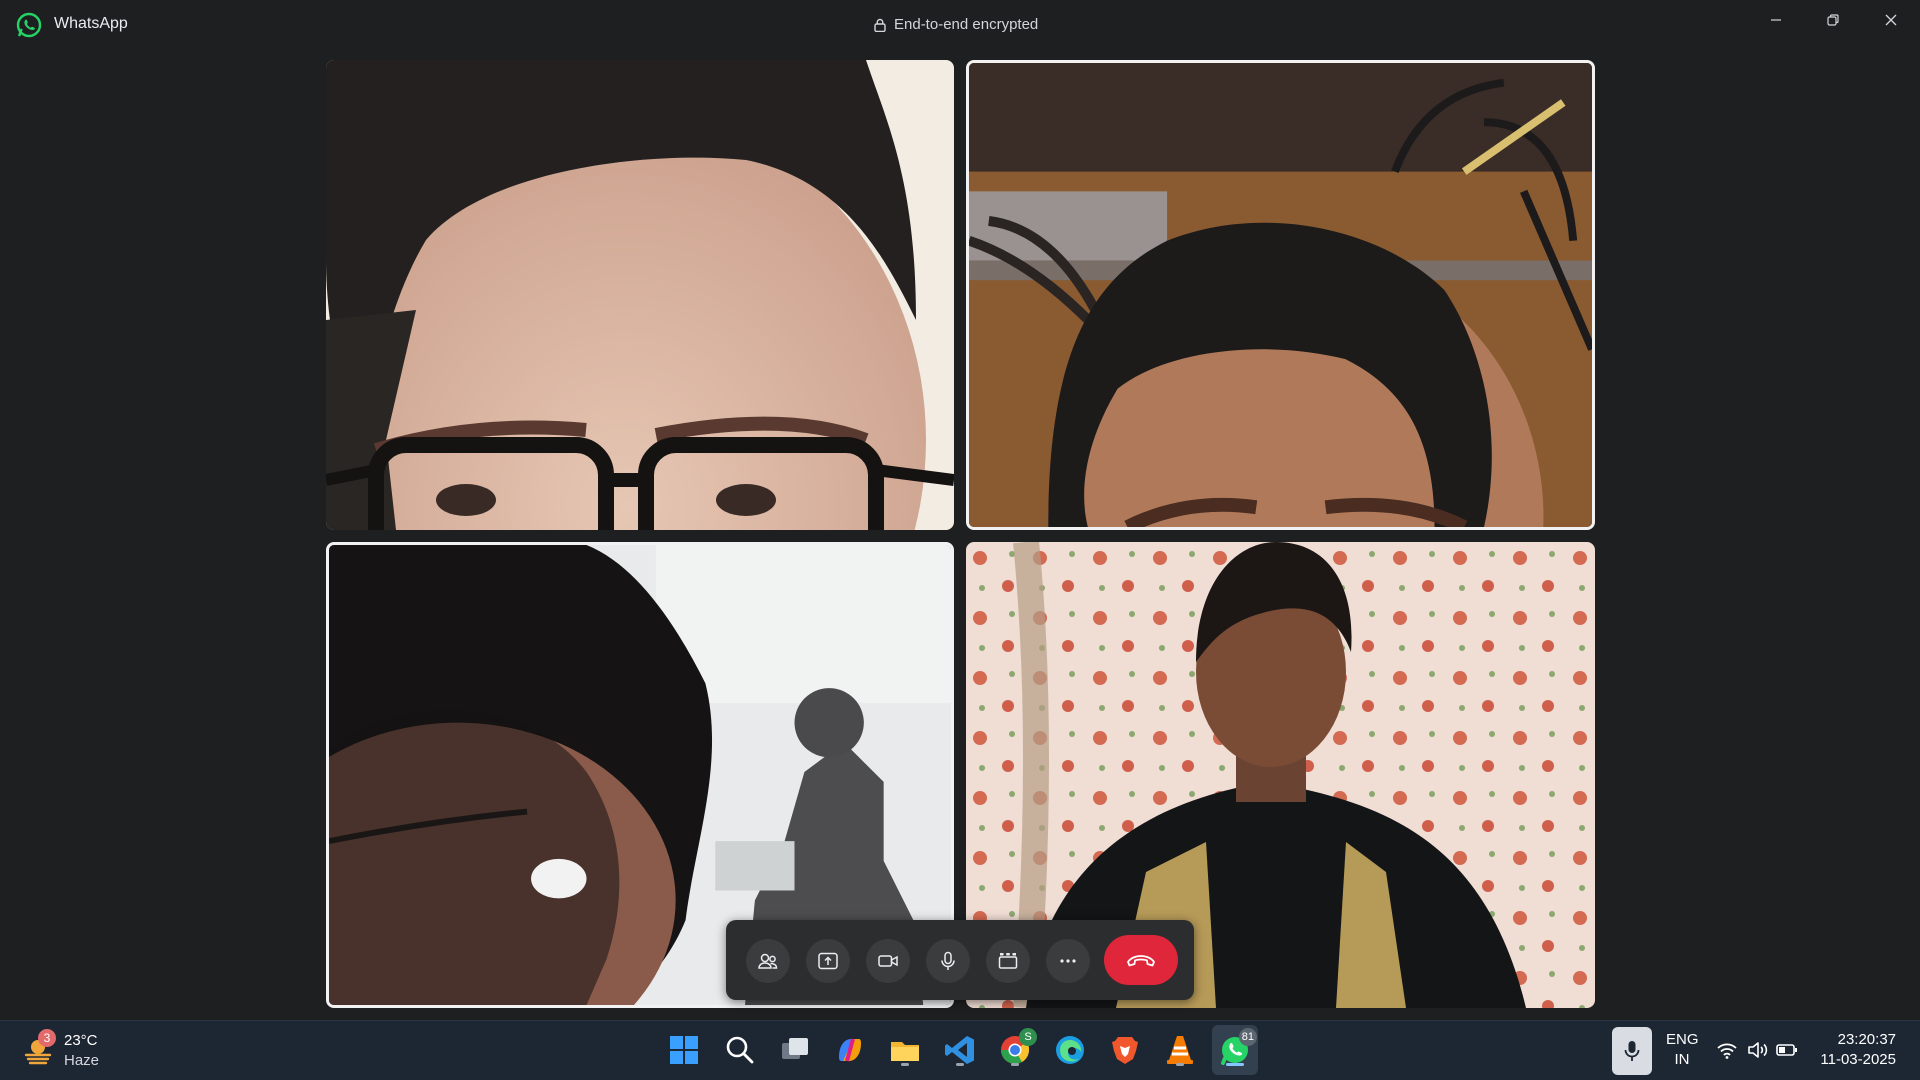 The image size is (1920, 1080). I want to click on participants-button, so click(768, 961).